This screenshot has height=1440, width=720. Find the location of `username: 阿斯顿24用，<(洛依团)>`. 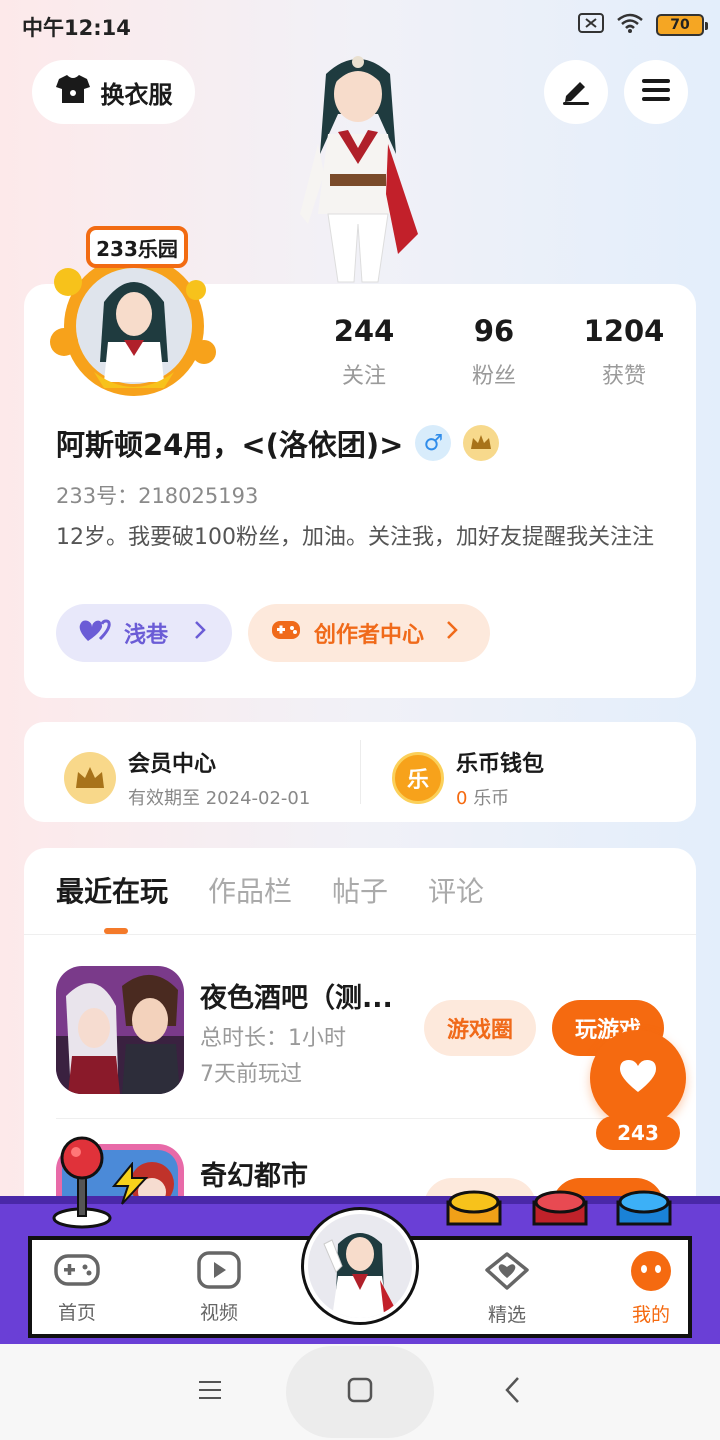

username: 阿斯顿24用，<(洛依团)> is located at coordinates (230, 445).